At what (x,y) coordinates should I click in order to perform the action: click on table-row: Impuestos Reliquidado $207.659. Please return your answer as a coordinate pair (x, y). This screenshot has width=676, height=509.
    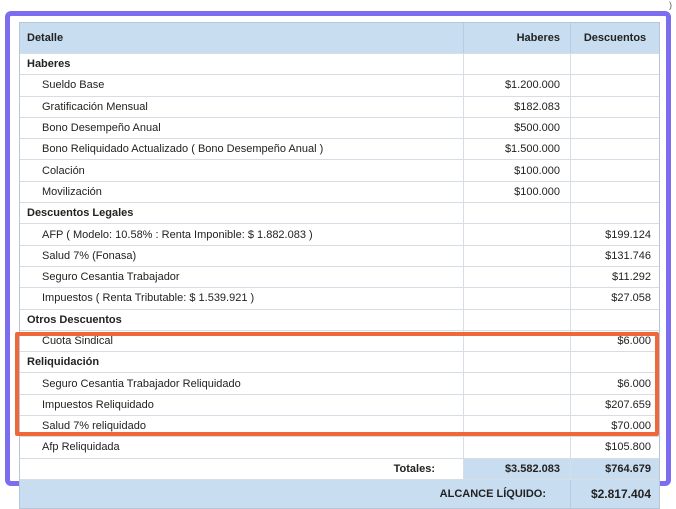
    Looking at the image, I should click on (339, 405).